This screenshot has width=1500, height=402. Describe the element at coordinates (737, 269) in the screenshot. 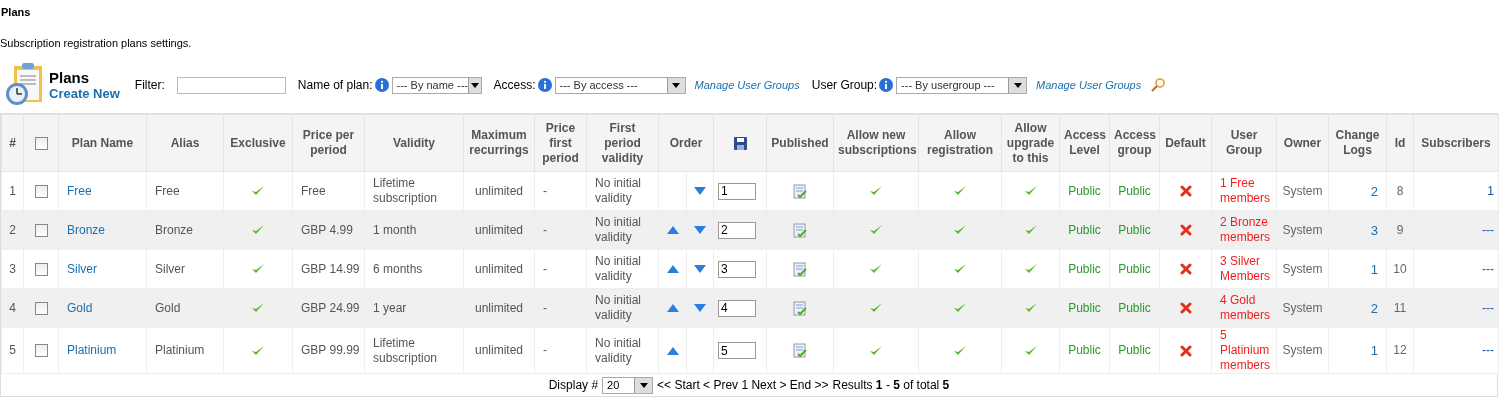

I see `order-field: 3` at that location.